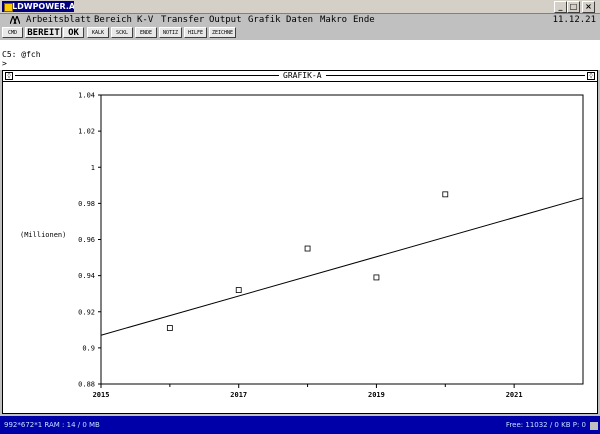 The height and width of the screenshot is (434, 600). What do you see at coordinates (8, 7) in the screenshot?
I see `app-icon` at bounding box center [8, 7].